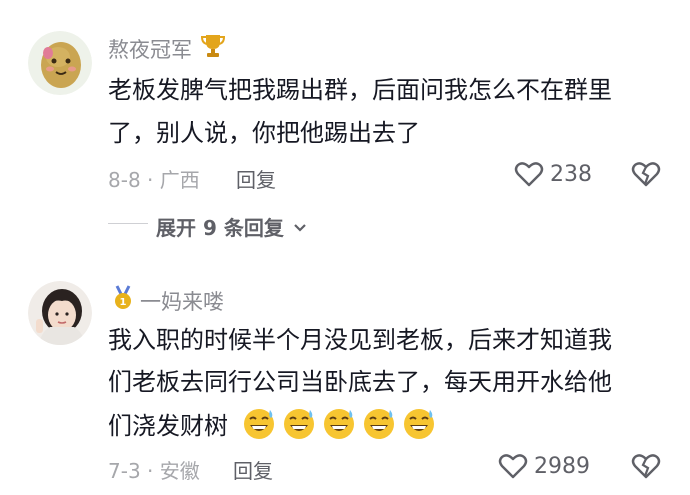 The image size is (690, 495). What do you see at coordinates (264, 133) in the screenshot?
I see `comment-text-line: 了，别人说，你把他踢出去了` at bounding box center [264, 133].